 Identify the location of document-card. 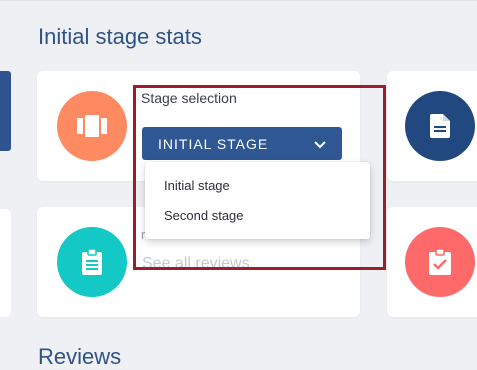
(432, 126).